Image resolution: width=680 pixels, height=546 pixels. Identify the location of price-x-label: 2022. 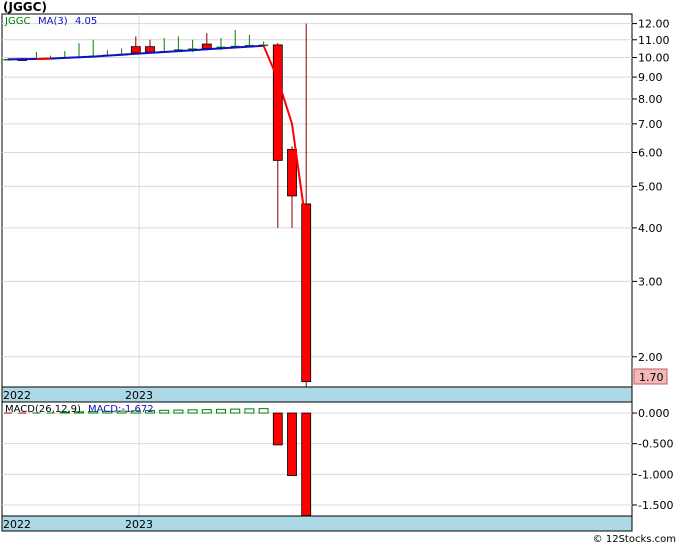
(17, 395).